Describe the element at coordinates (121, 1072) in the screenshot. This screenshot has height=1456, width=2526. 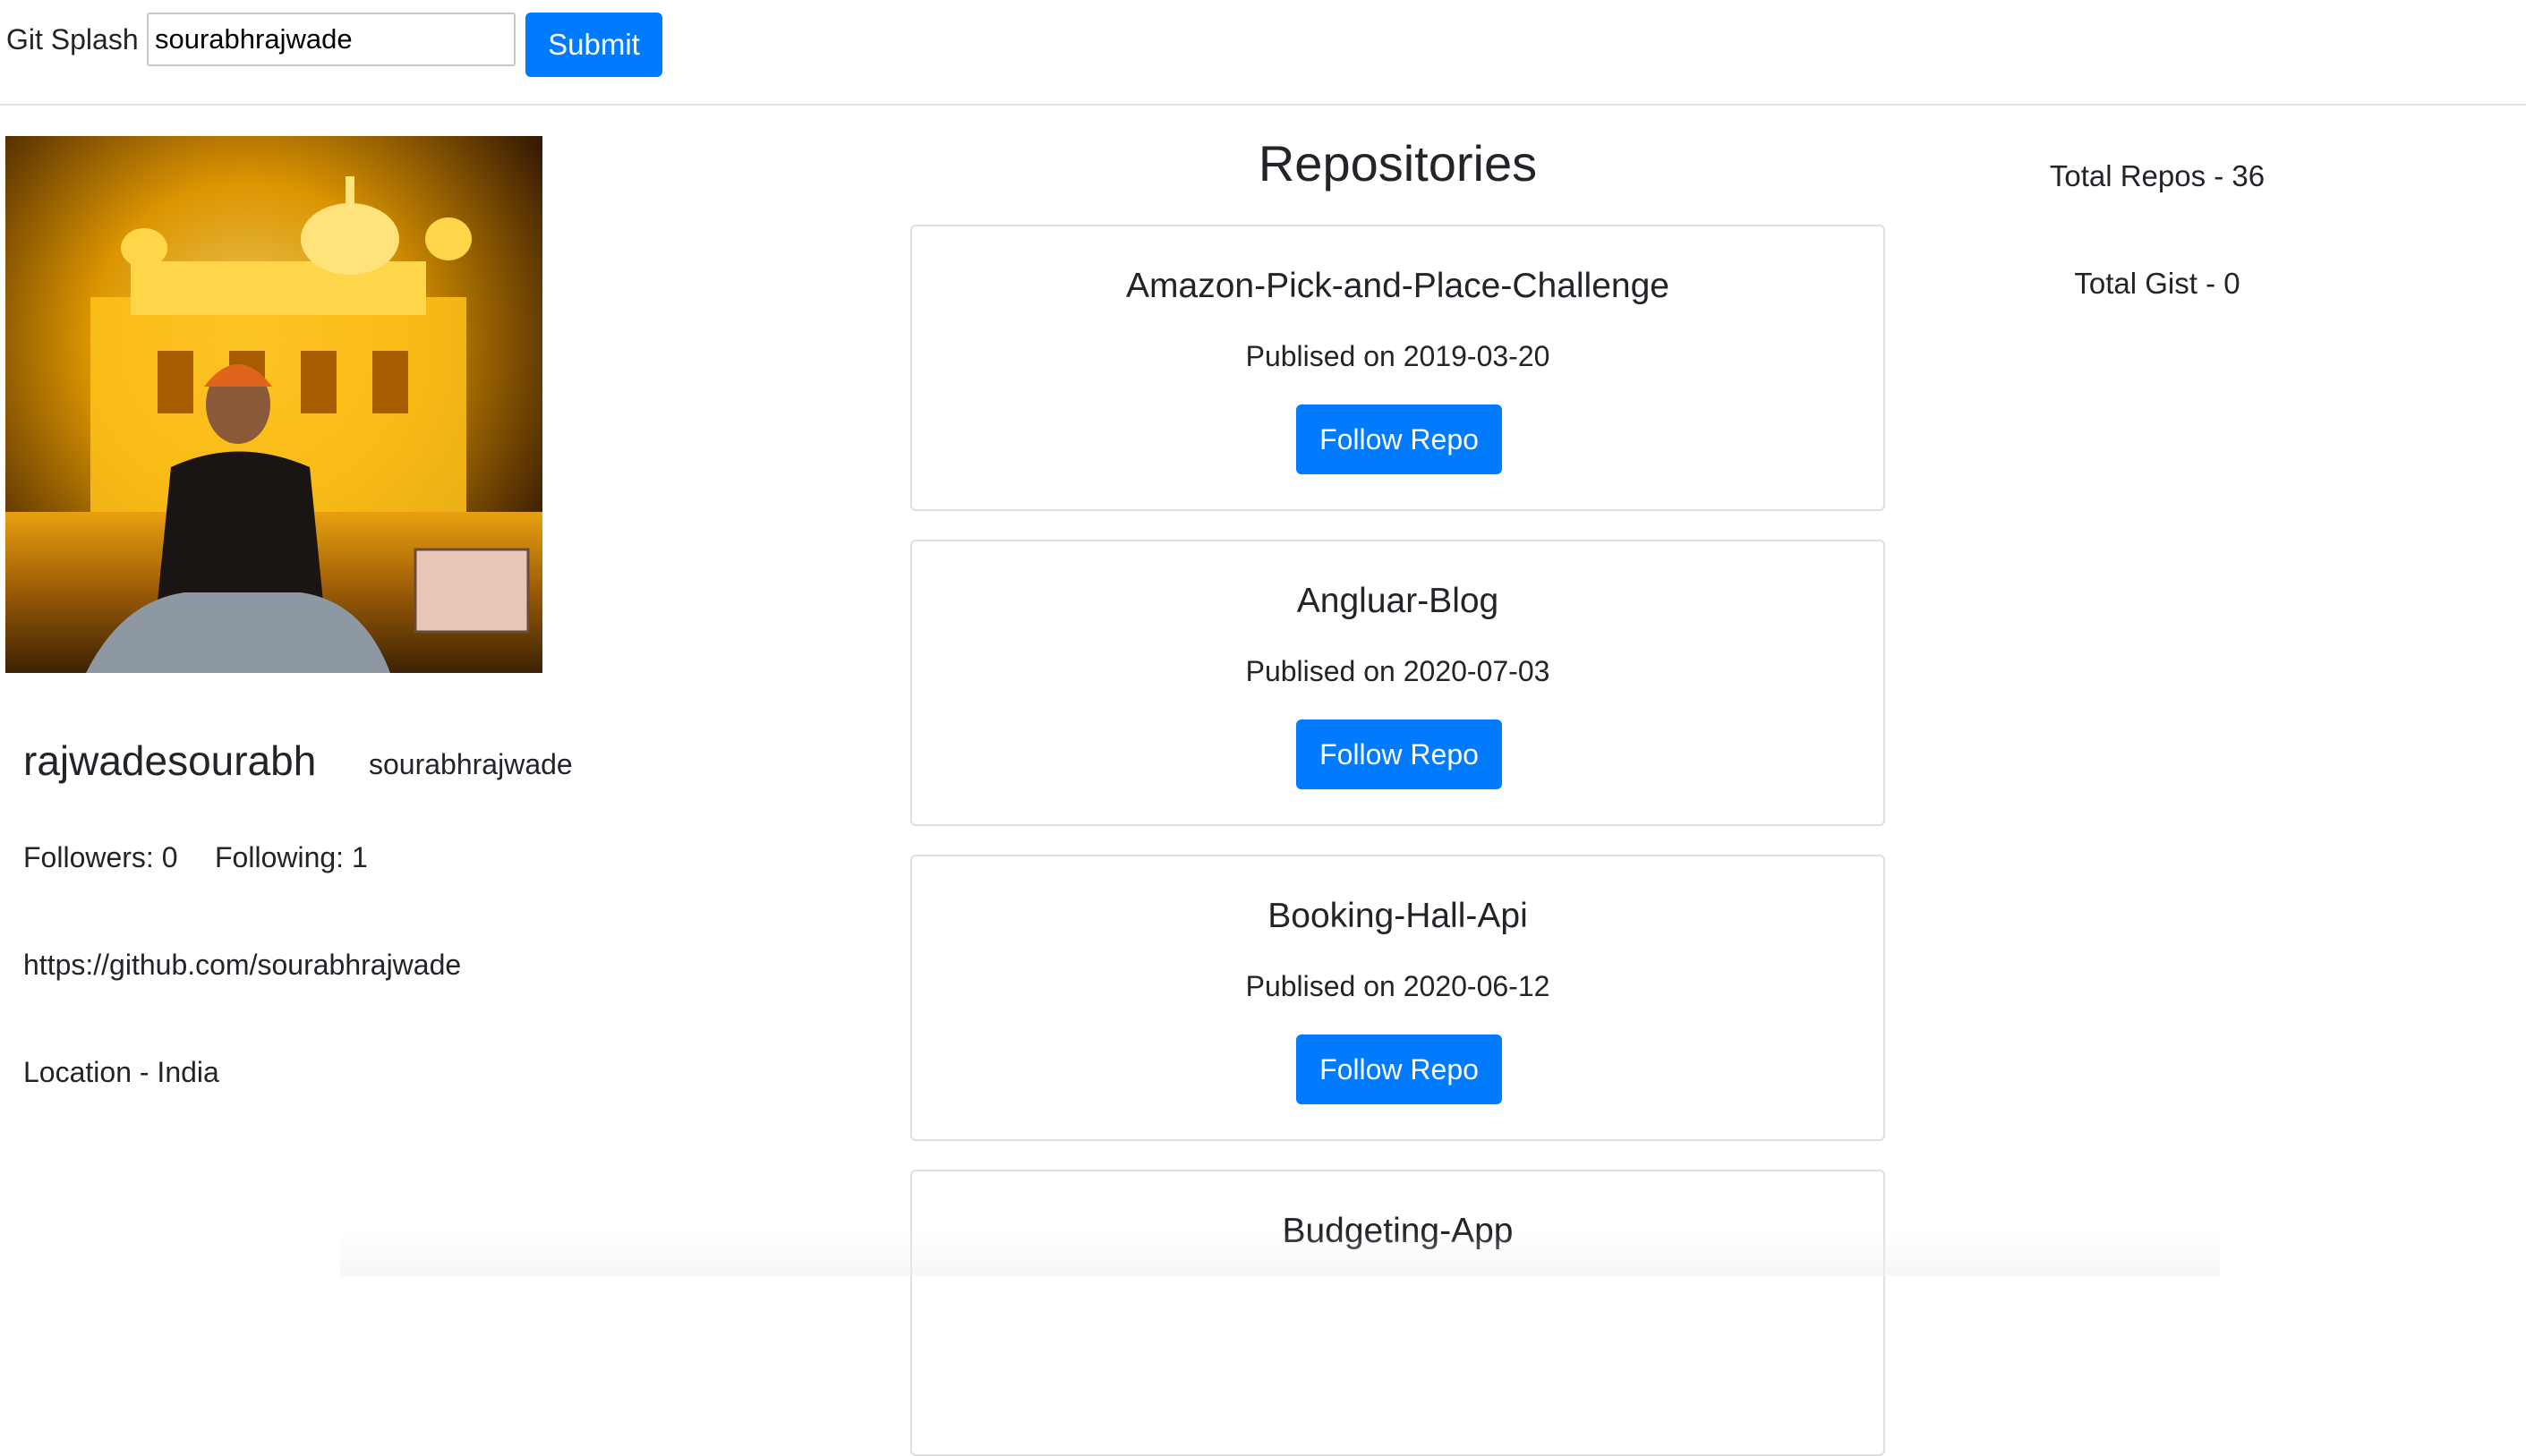
I see `profile-location: Location - India` at that location.